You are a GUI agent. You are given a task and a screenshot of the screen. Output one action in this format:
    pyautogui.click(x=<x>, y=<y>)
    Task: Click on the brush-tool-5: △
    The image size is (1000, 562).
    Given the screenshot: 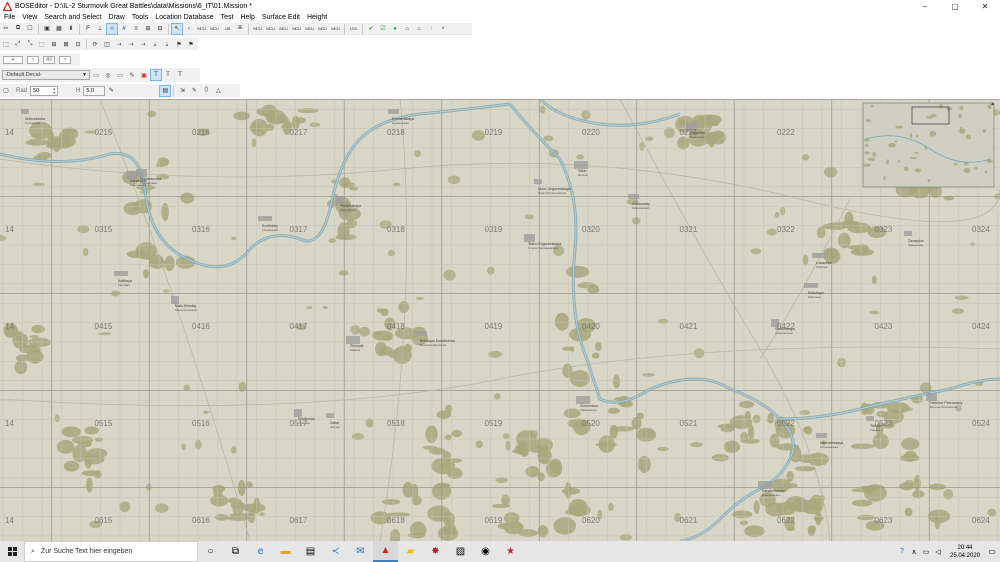 What is the action you would take?
    pyautogui.click(x=218, y=91)
    